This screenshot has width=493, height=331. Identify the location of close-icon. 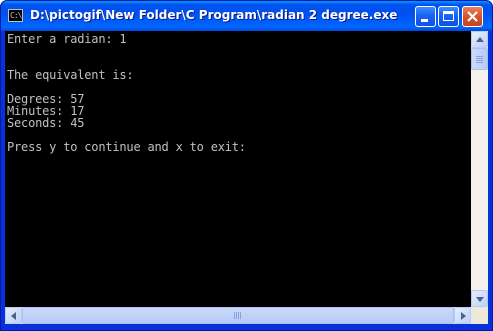
(472, 16).